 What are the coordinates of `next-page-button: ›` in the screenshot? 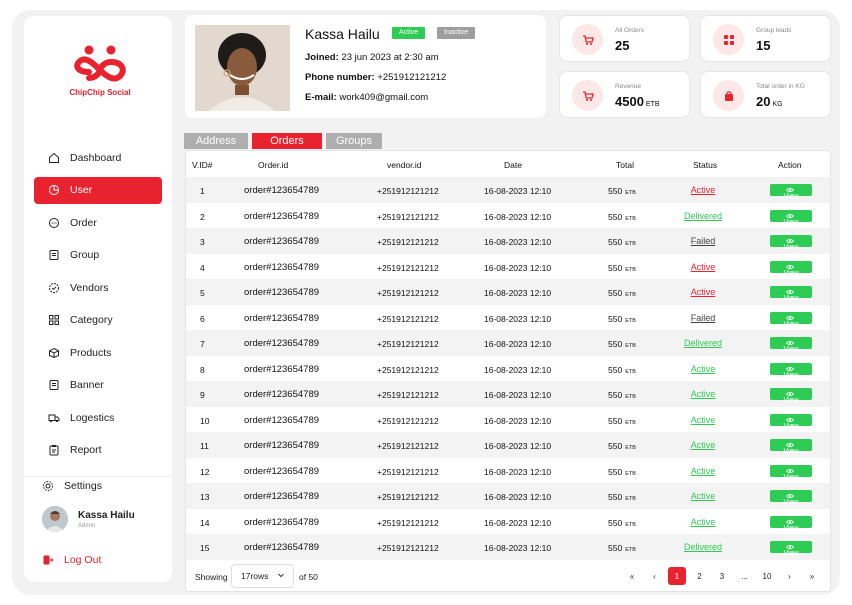 It's located at (790, 576).